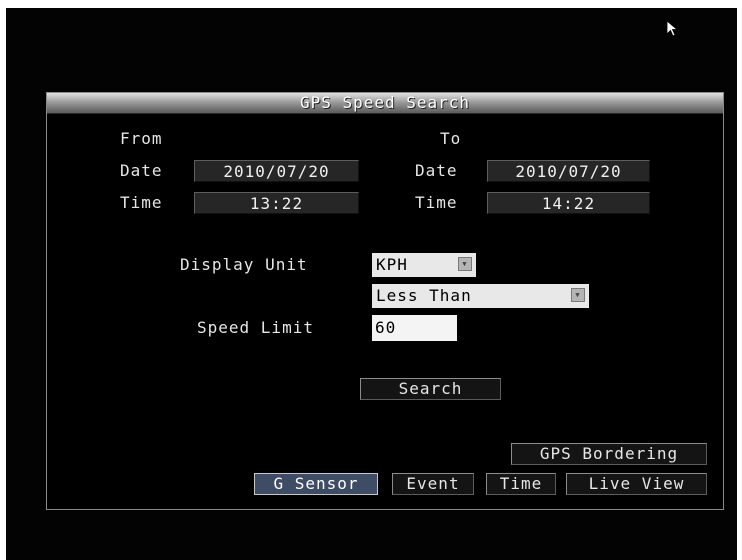 The width and height of the screenshot is (742, 560). What do you see at coordinates (141, 138) in the screenshot?
I see `from-heading: From` at bounding box center [141, 138].